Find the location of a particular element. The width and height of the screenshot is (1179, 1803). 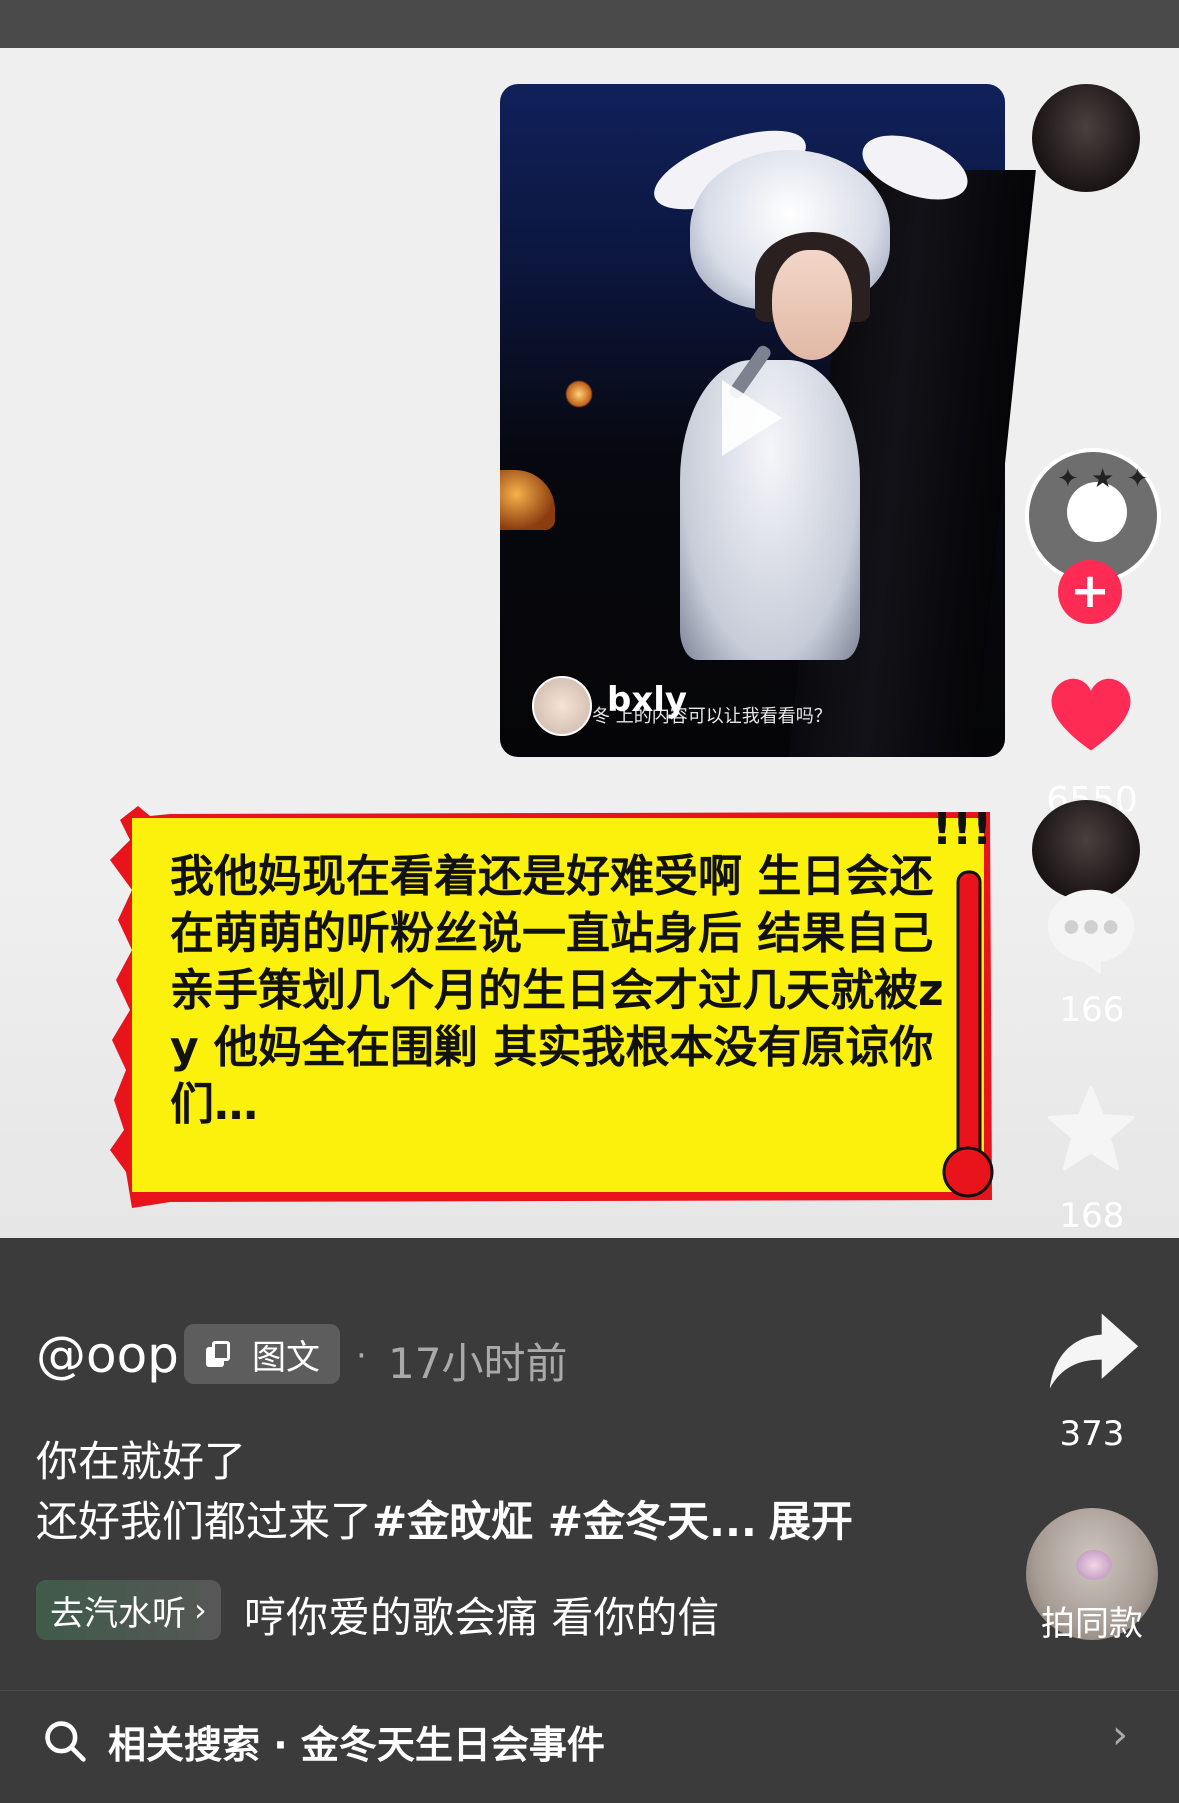

share-count: 373 is located at coordinates (1092, 1434).